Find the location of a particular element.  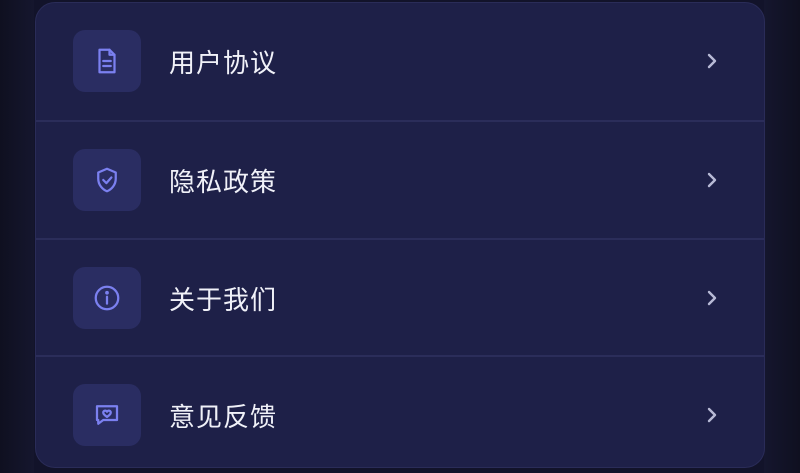

menu-item-label: 关于我们 is located at coordinates (223, 300).